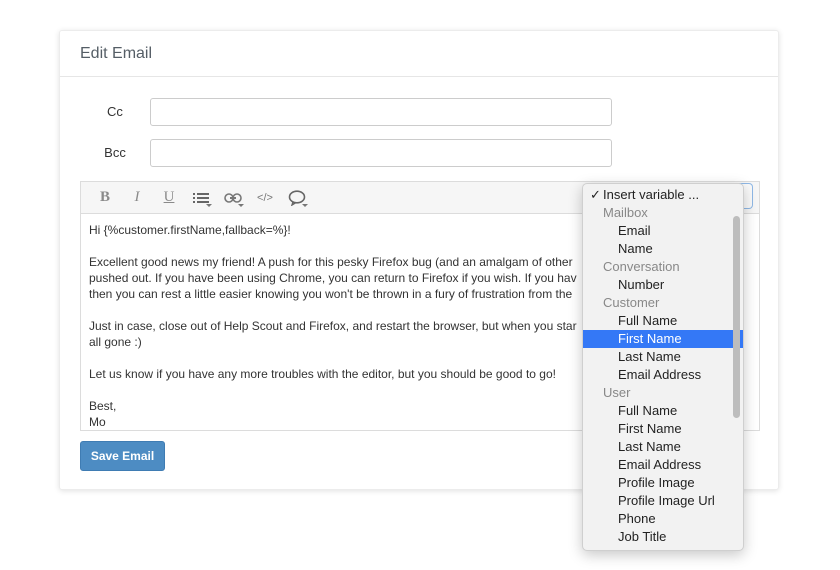 The height and width of the screenshot is (570, 840). Describe the element at coordinates (641, 266) in the screenshot. I see `dropdown-group-label: Conversation` at that location.